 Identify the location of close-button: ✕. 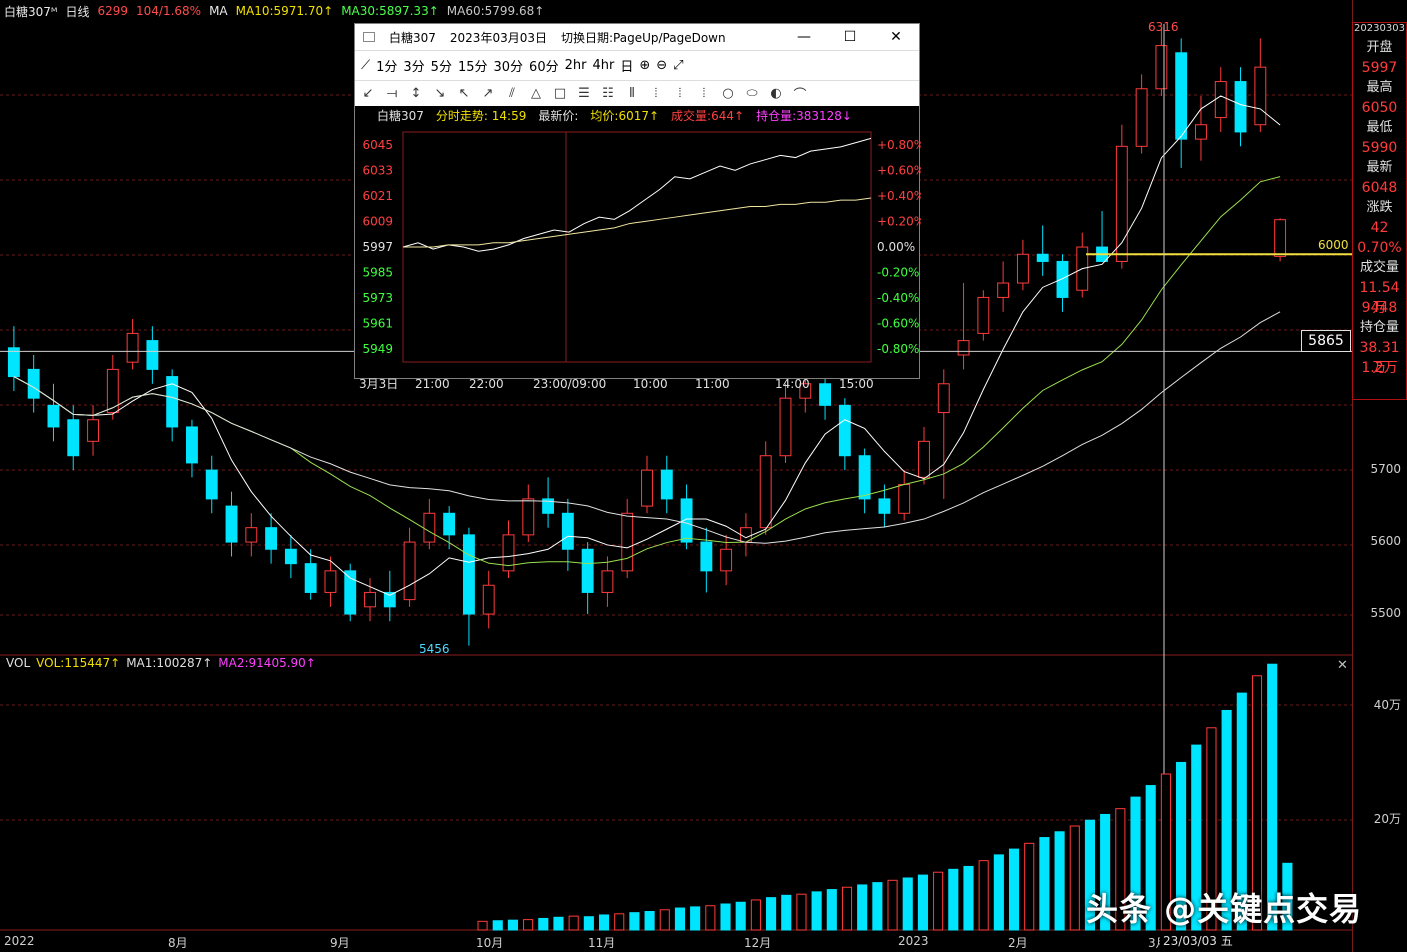
(896, 37).